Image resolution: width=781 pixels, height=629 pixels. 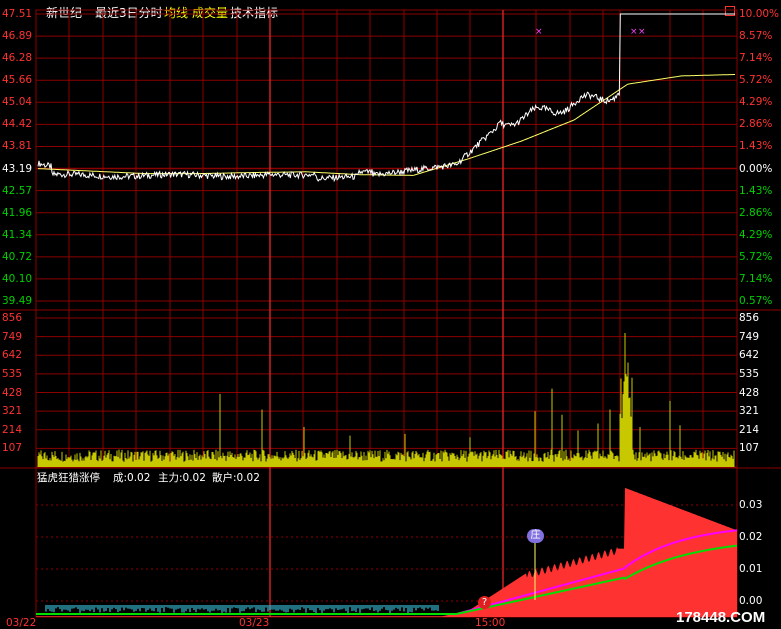 What do you see at coordinates (17, 124) in the screenshot?
I see `price-tick-label: 44.42` at bounding box center [17, 124].